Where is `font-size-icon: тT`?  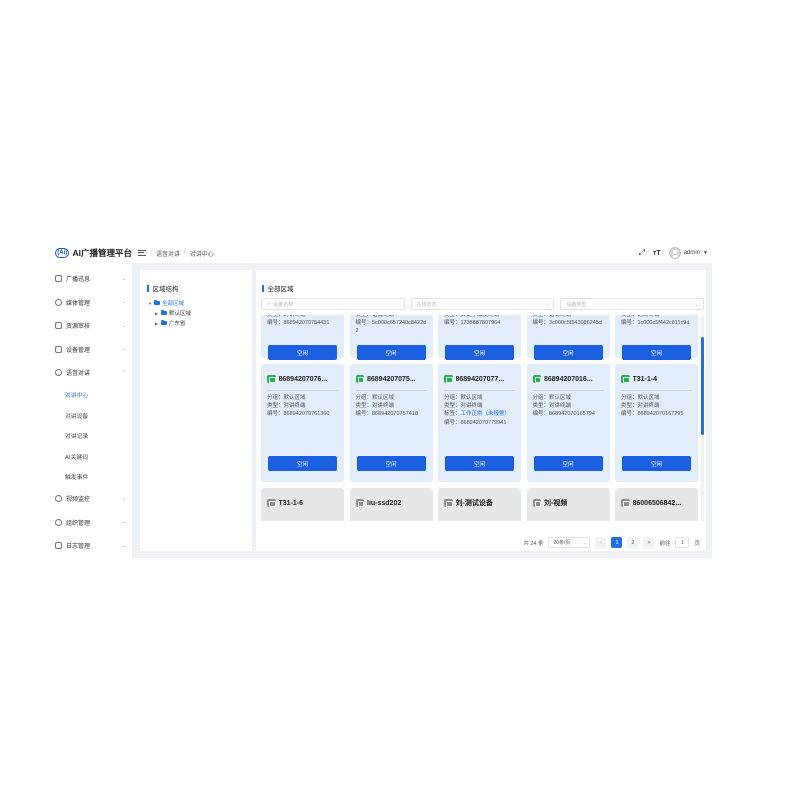
font-size-icon: тT is located at coordinates (657, 253).